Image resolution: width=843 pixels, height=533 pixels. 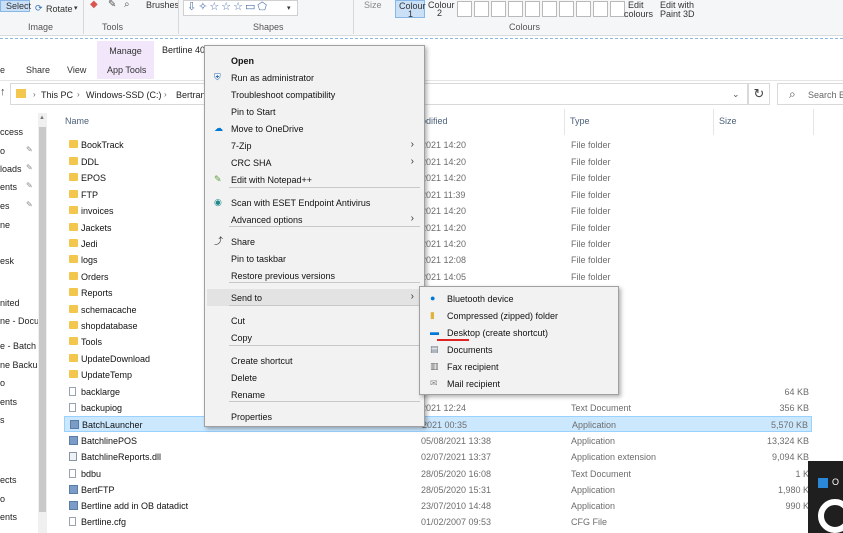 What do you see at coordinates (162, 5) in the screenshot?
I see `brushes-button: Brushes` at bounding box center [162, 5].